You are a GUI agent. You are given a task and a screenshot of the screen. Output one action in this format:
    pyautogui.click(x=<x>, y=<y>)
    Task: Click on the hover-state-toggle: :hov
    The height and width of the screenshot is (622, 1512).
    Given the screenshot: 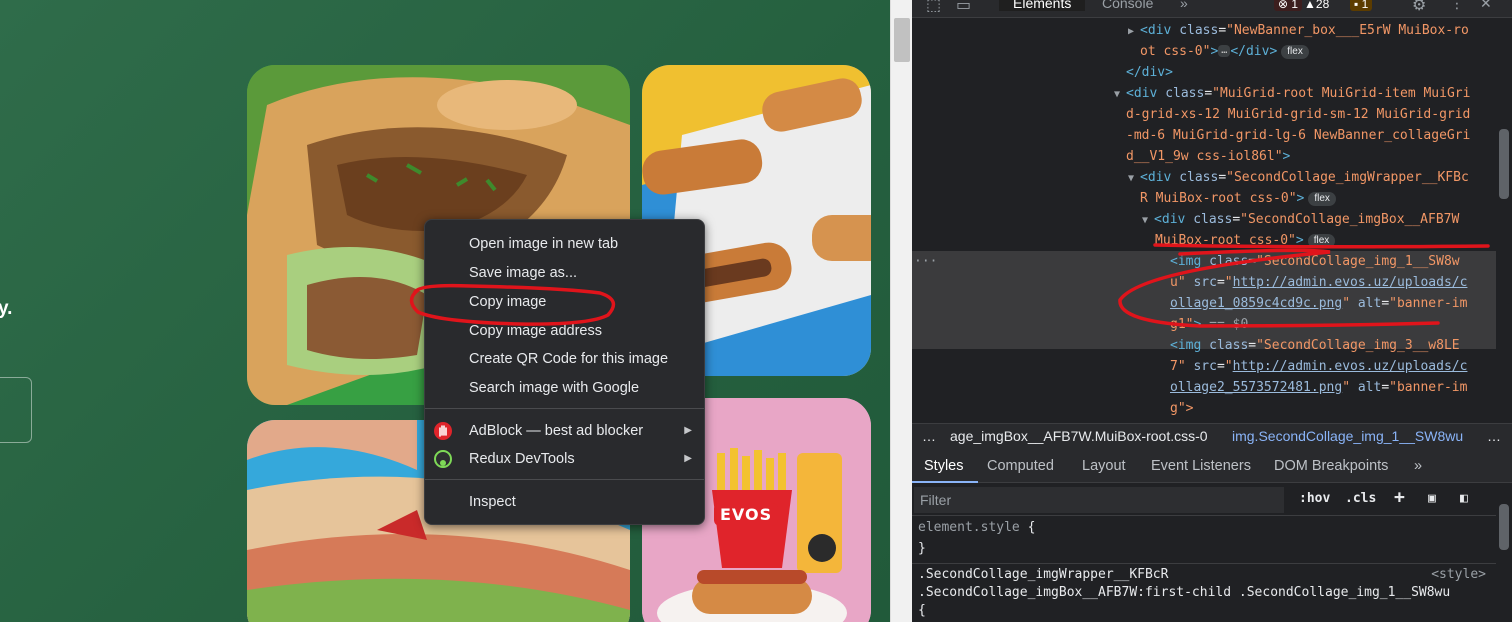 What is the action you would take?
    pyautogui.click(x=1314, y=498)
    